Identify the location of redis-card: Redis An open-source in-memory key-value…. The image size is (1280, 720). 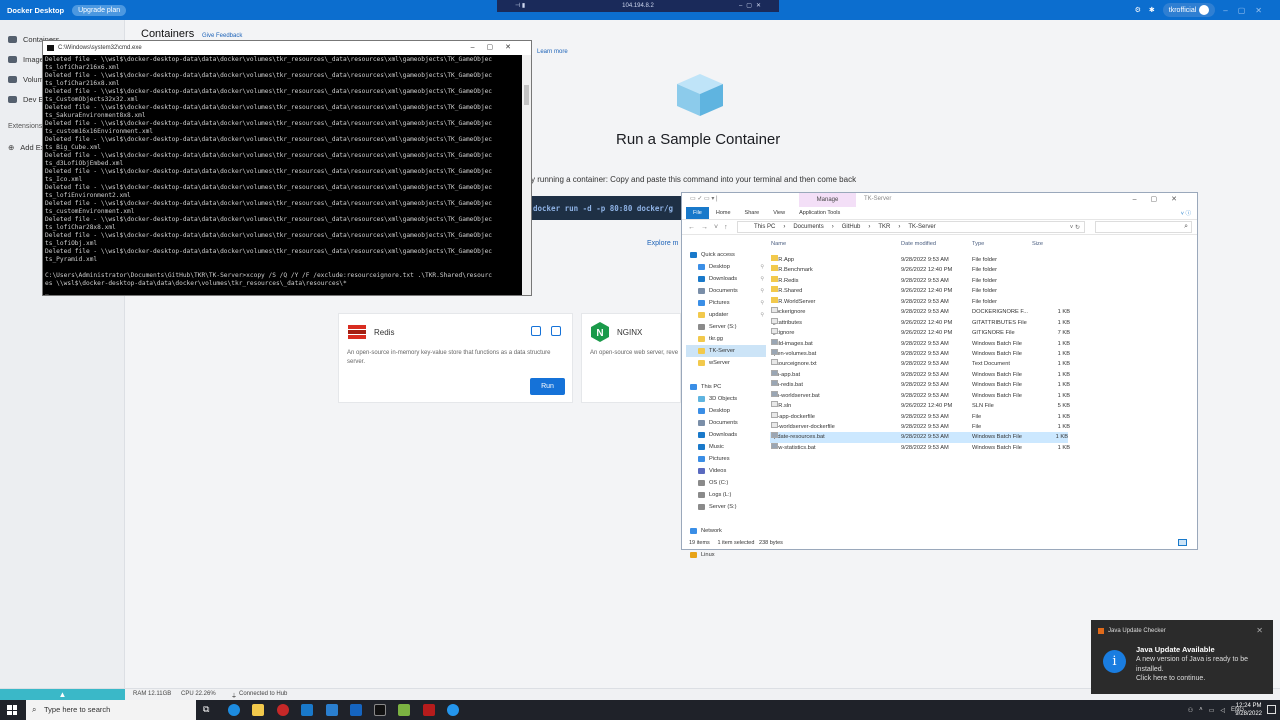
(455, 358).